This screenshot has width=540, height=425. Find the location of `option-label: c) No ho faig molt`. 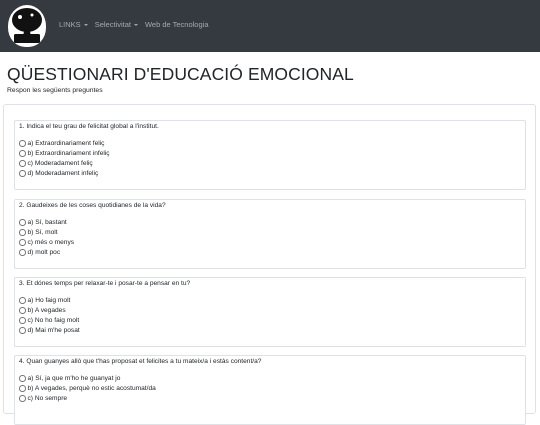

option-label: c) No ho faig molt is located at coordinates (53, 320).